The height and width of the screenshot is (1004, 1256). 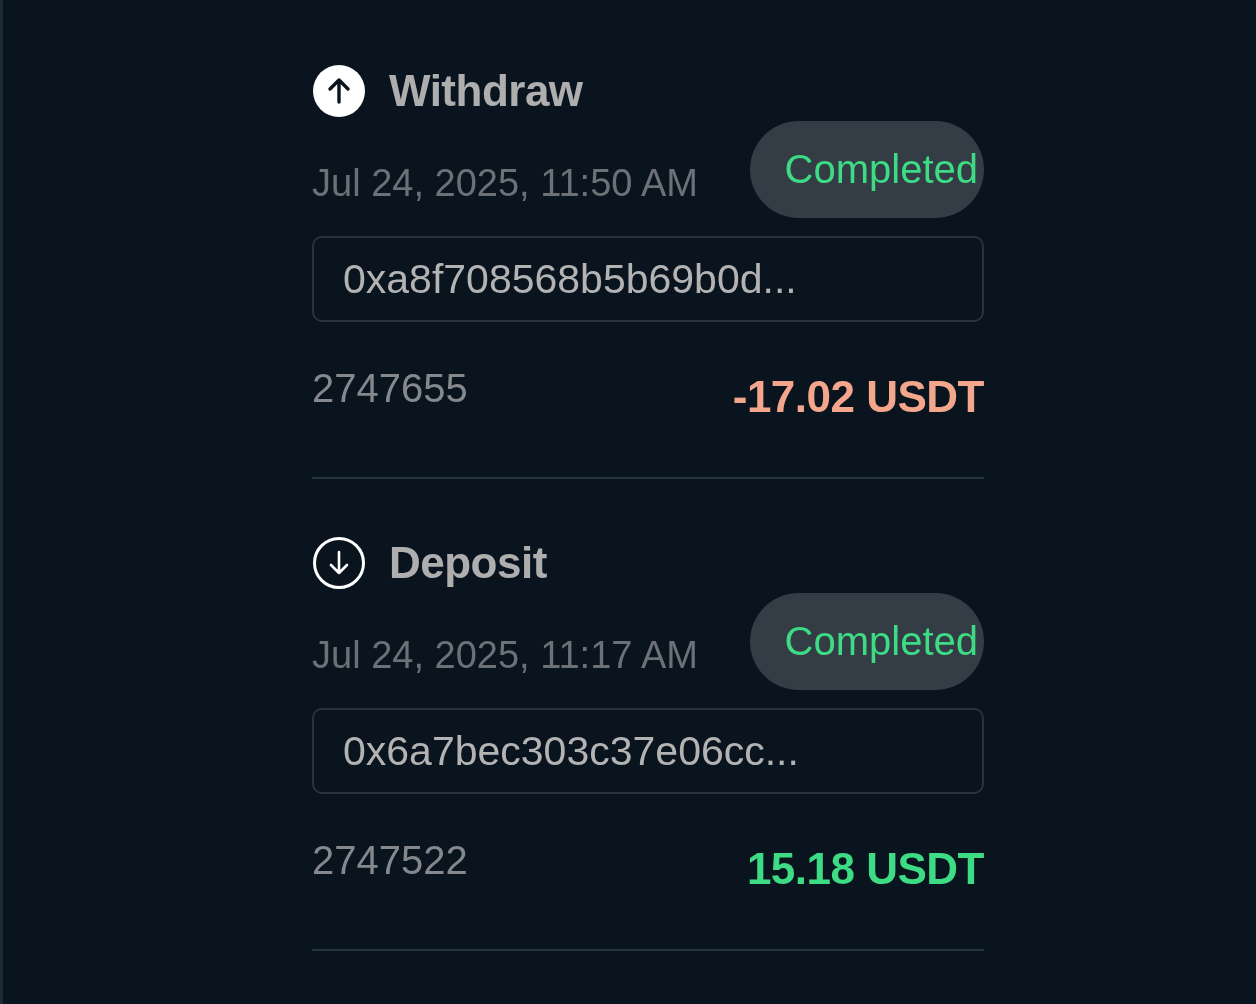 What do you see at coordinates (468, 563) in the screenshot?
I see `transaction-type-title: Deposit` at bounding box center [468, 563].